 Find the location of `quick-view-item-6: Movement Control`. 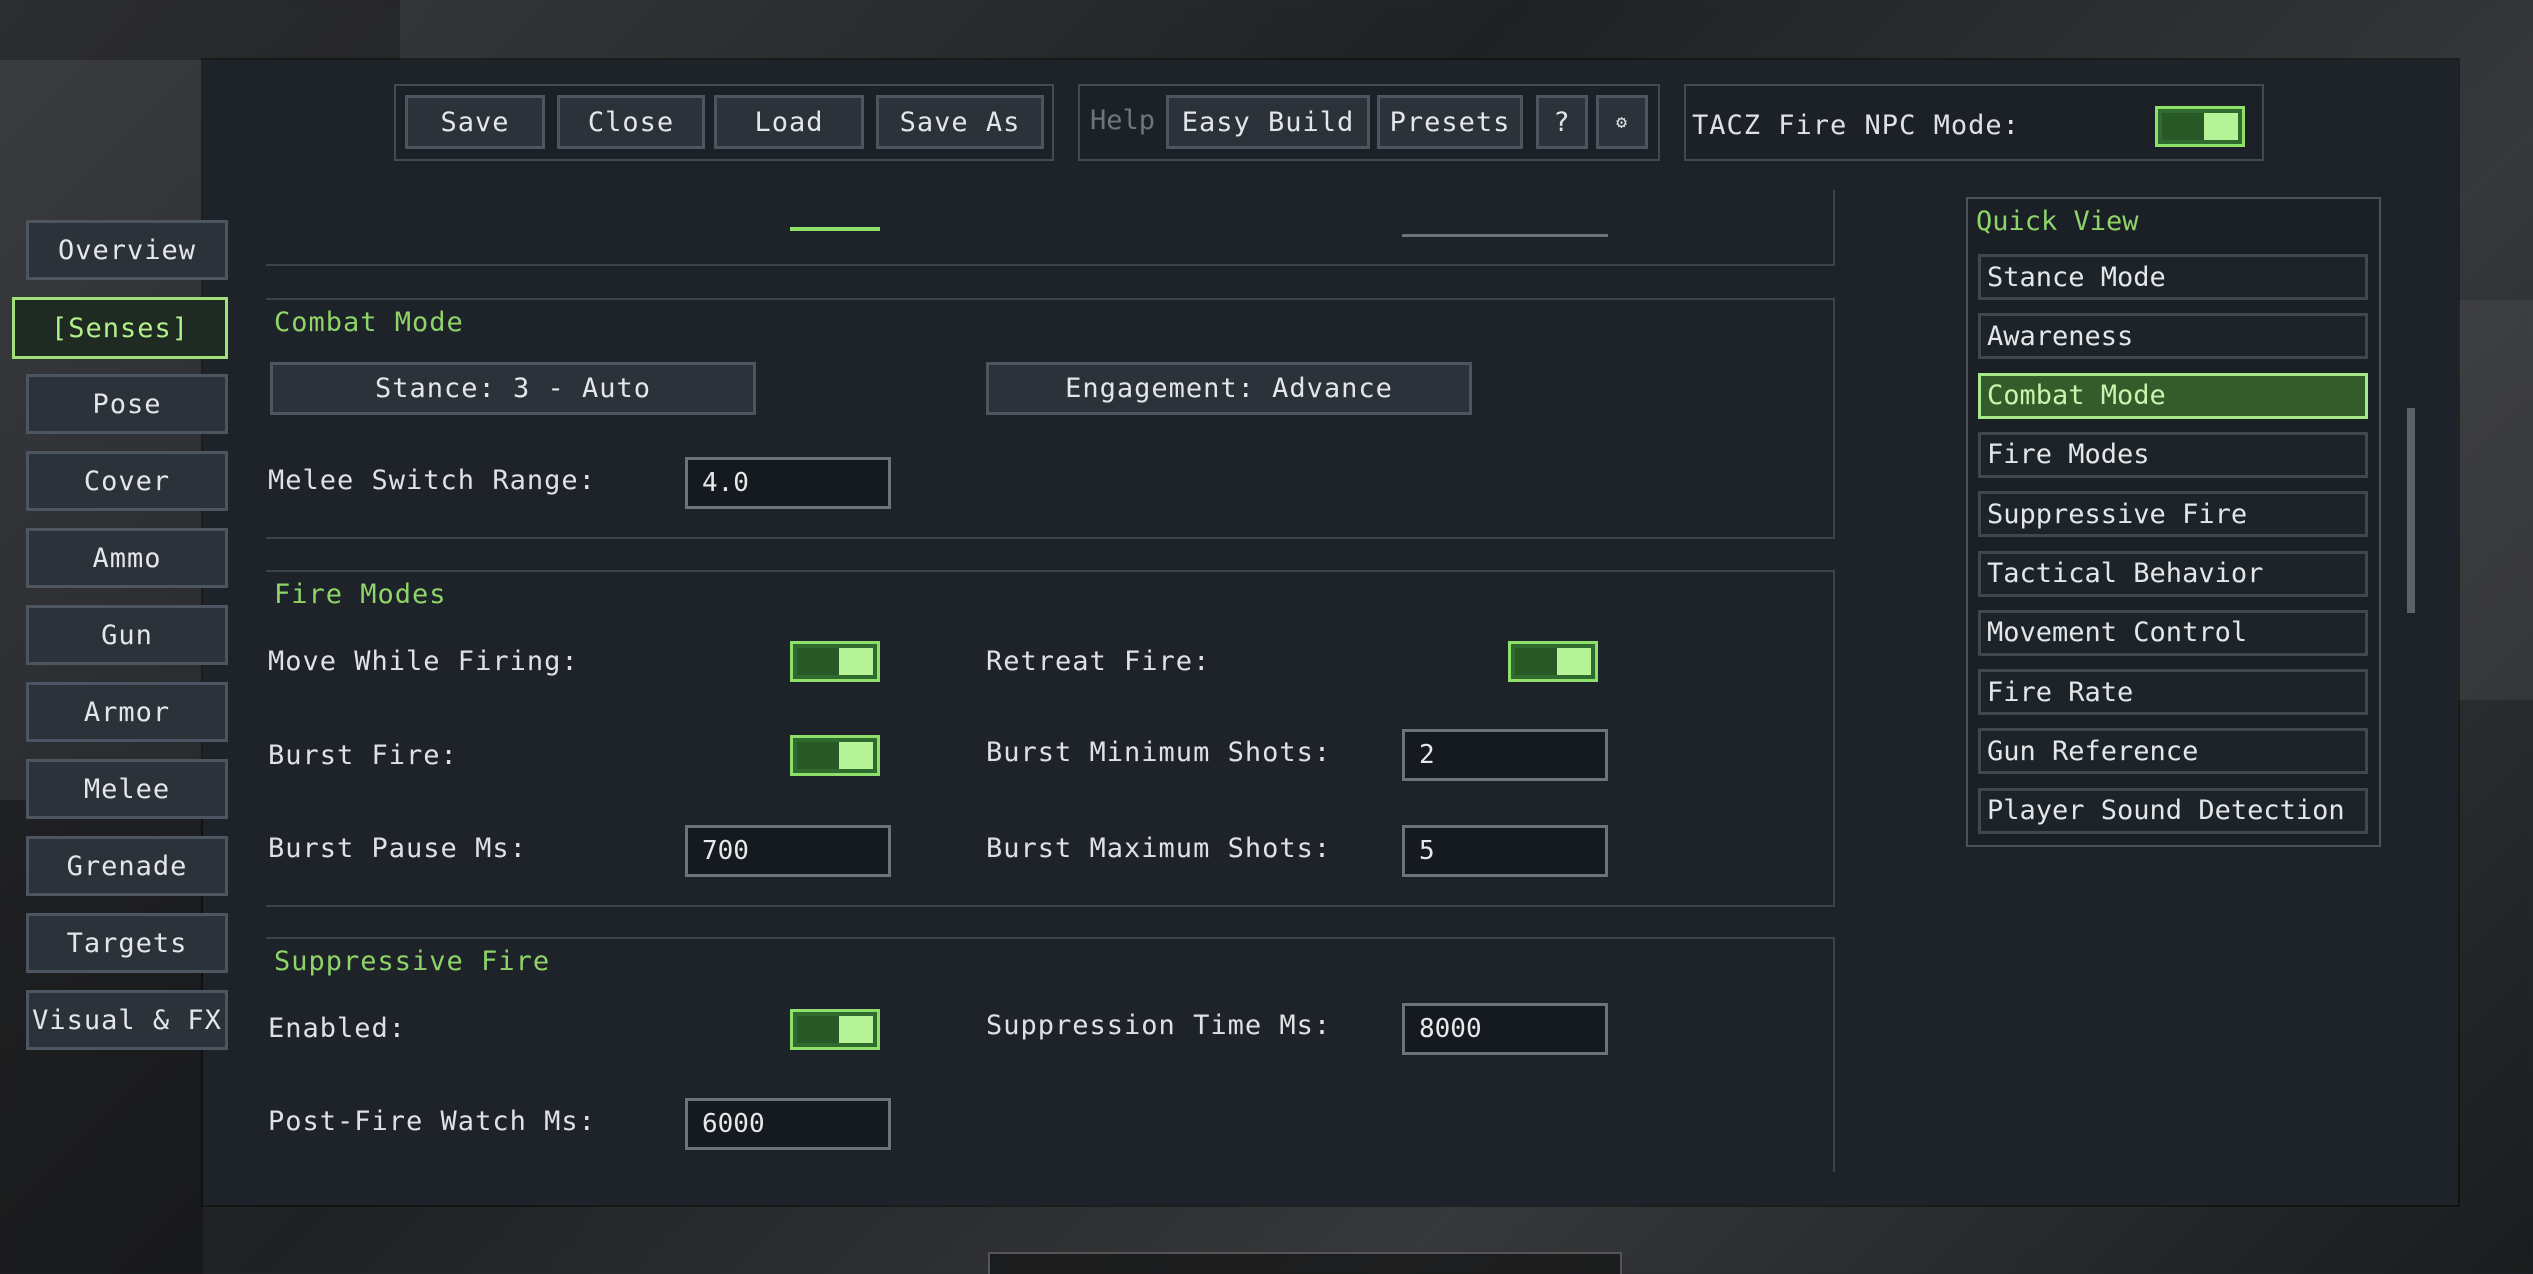

quick-view-item-6: Movement Control is located at coordinates (2173, 632).